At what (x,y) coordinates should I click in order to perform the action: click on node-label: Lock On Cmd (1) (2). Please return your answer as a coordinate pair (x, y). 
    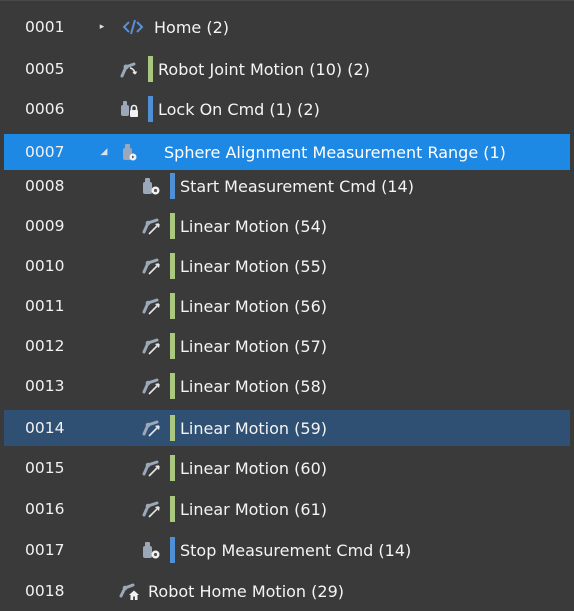
    Looking at the image, I should click on (239, 109).